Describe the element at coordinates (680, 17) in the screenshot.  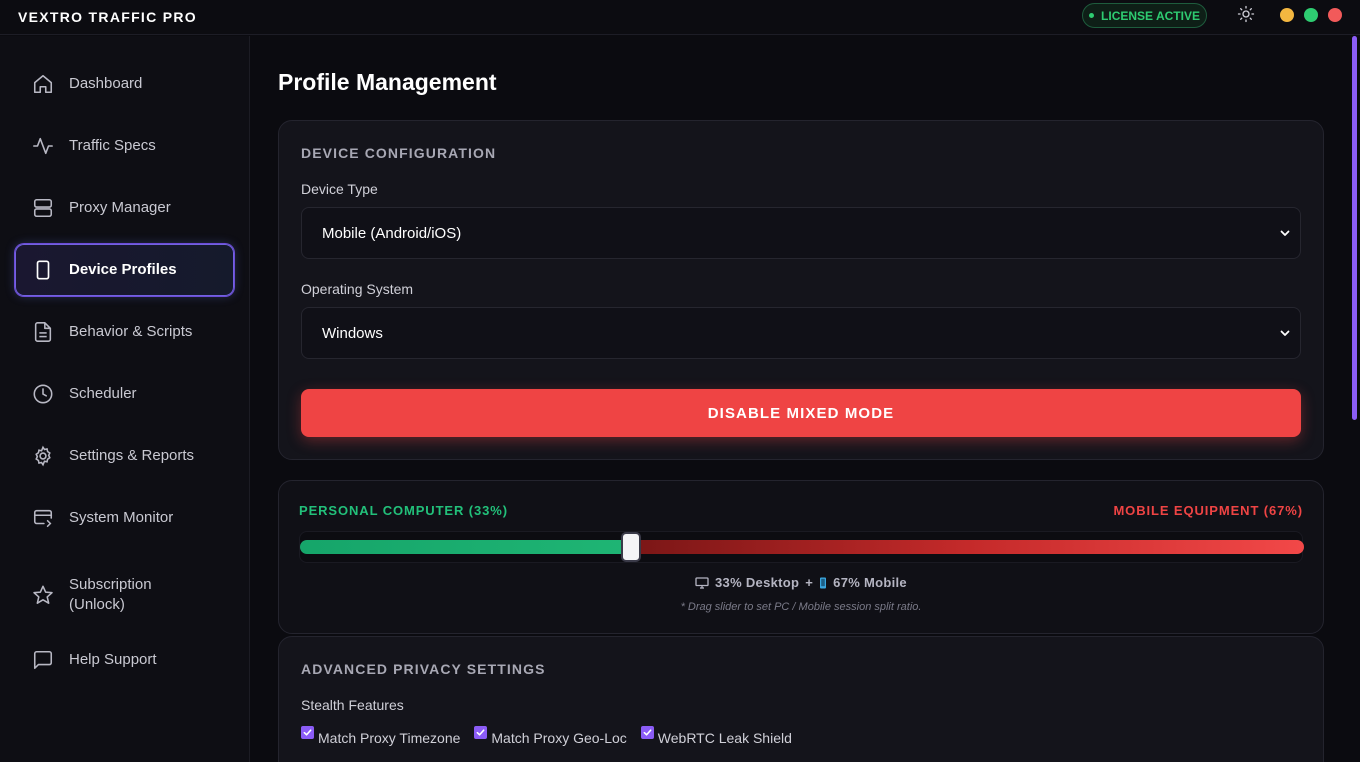
I see `title-bar: VEXTRO TRAFFIC PRO LICENSE ACTIVE` at that location.